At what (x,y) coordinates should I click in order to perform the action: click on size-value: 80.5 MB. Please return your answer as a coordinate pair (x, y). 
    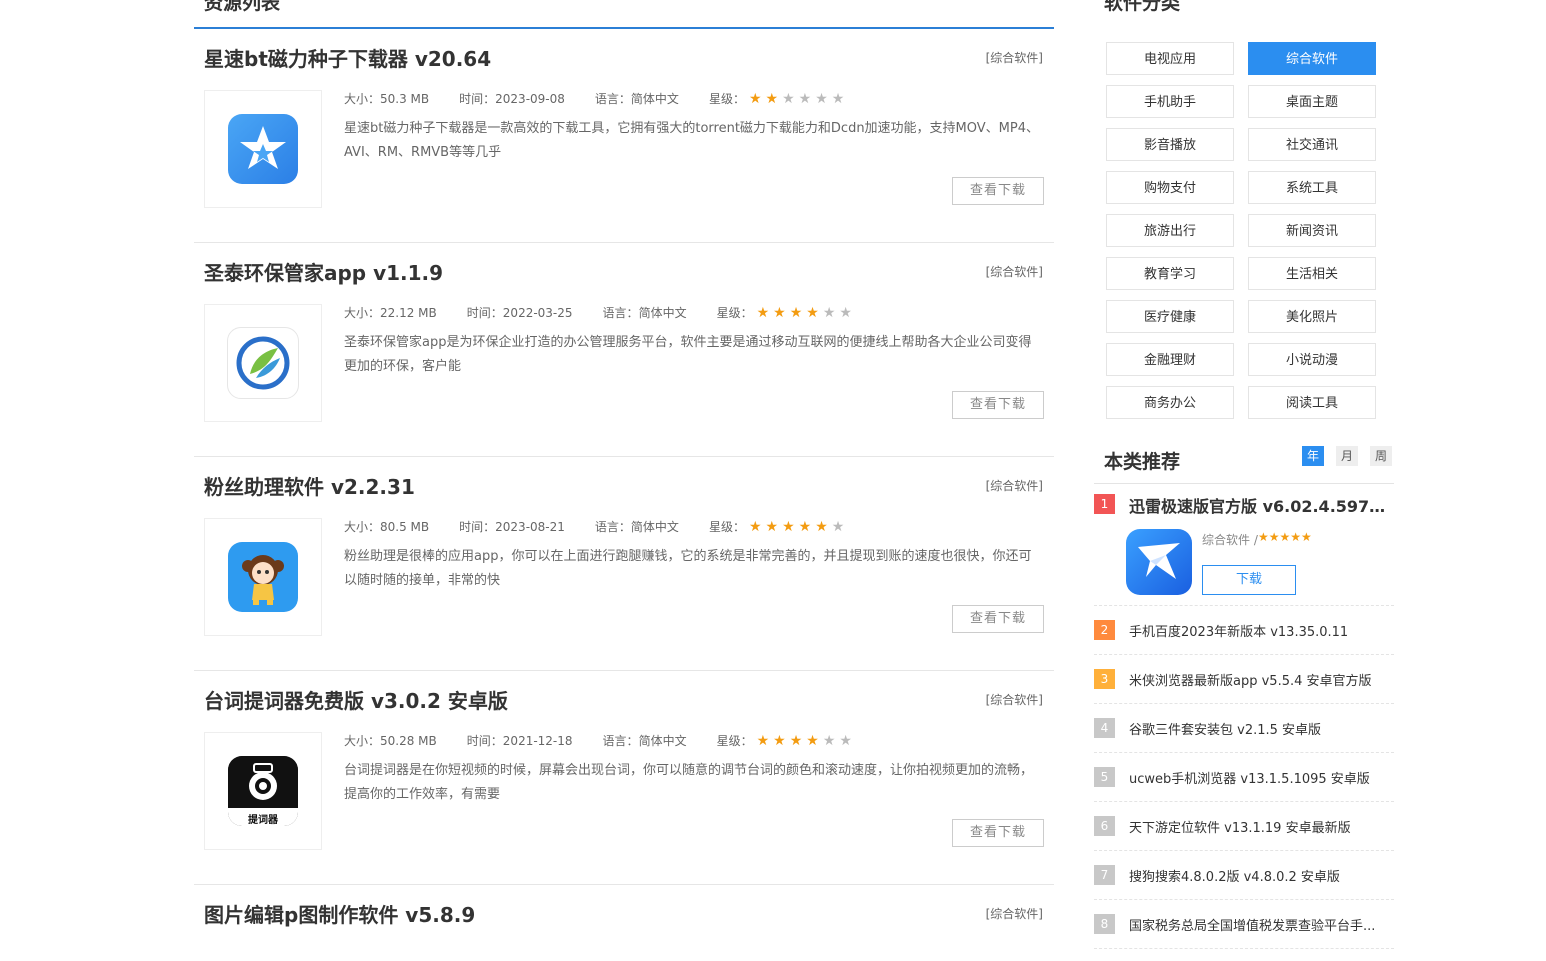
    Looking at the image, I should click on (405, 527).